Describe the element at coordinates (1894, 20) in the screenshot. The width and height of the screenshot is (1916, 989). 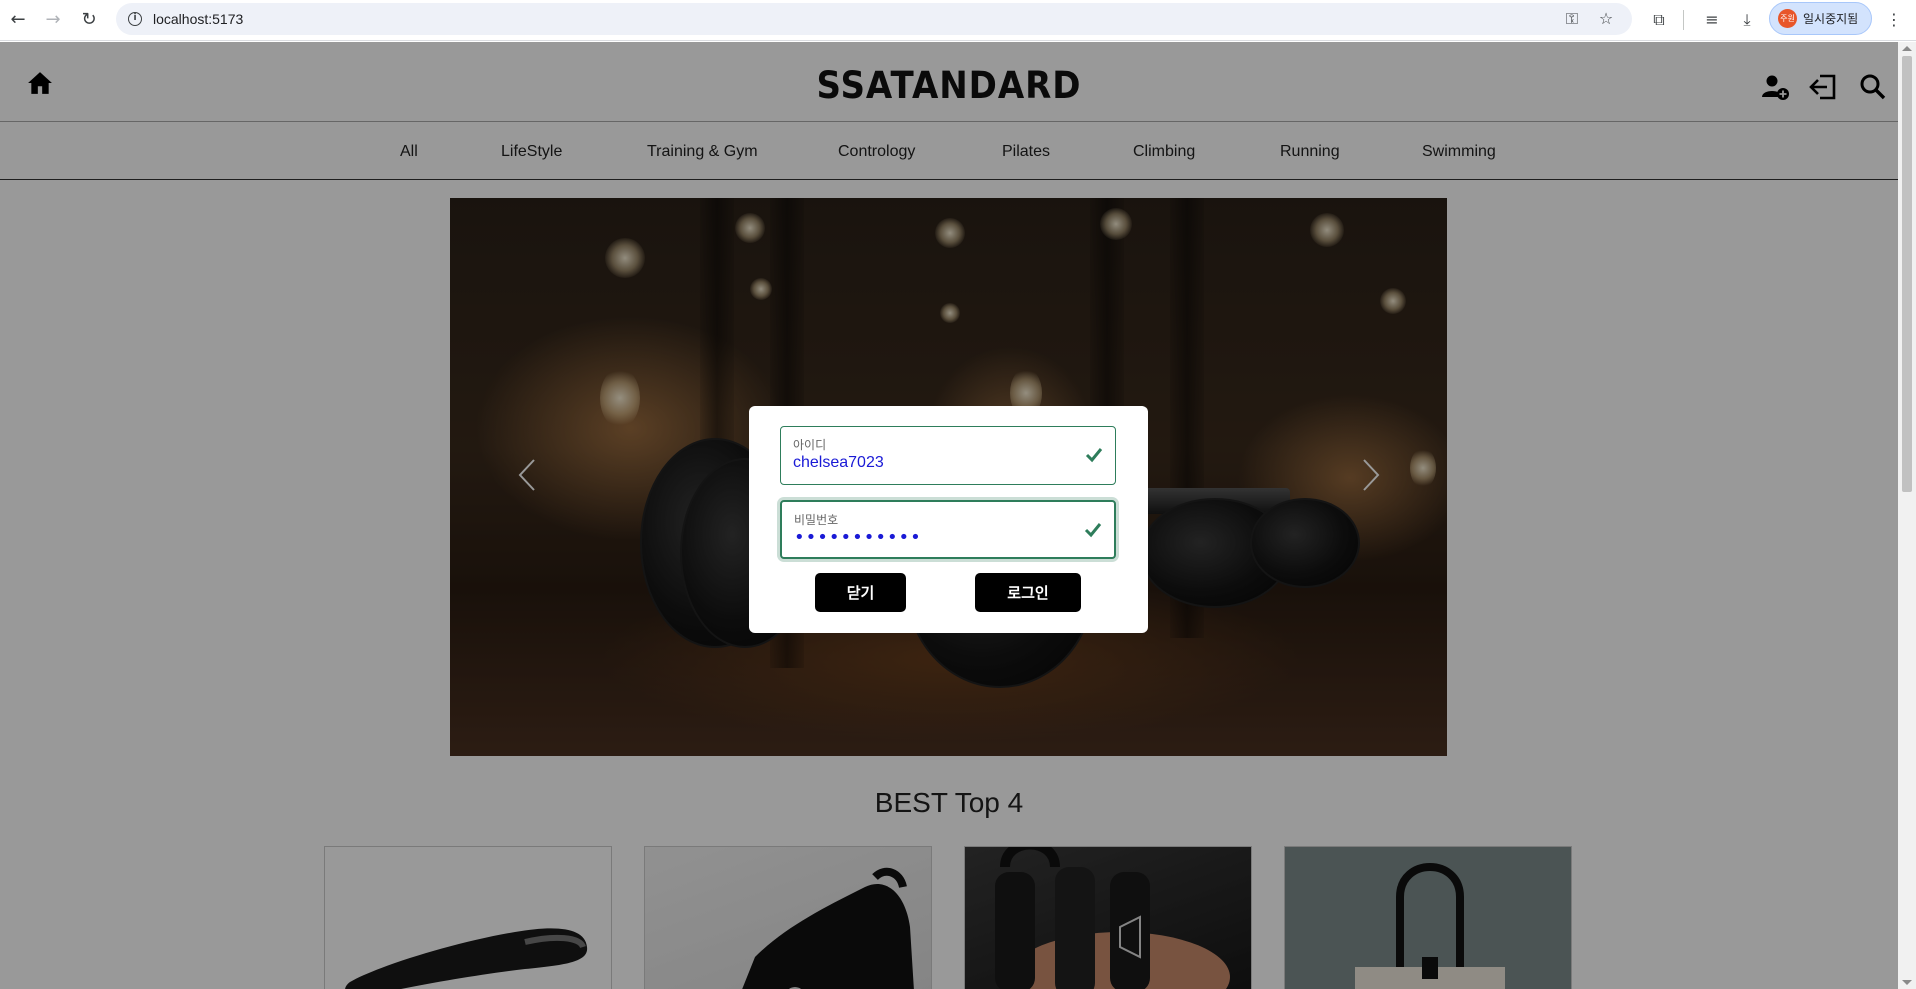
I see `browser-menu-icon: ⋮` at that location.